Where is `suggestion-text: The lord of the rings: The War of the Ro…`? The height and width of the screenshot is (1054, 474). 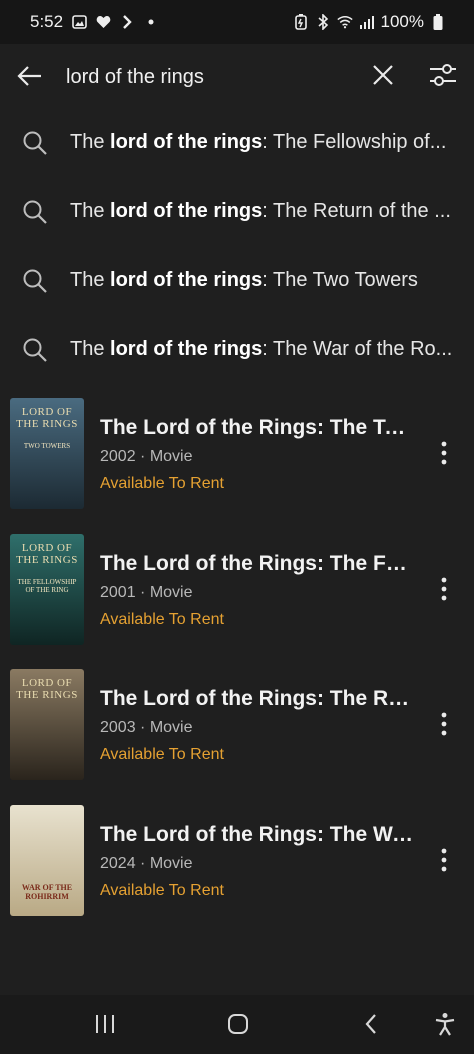 suggestion-text: The lord of the rings: The War of the Ro… is located at coordinates (261, 349).